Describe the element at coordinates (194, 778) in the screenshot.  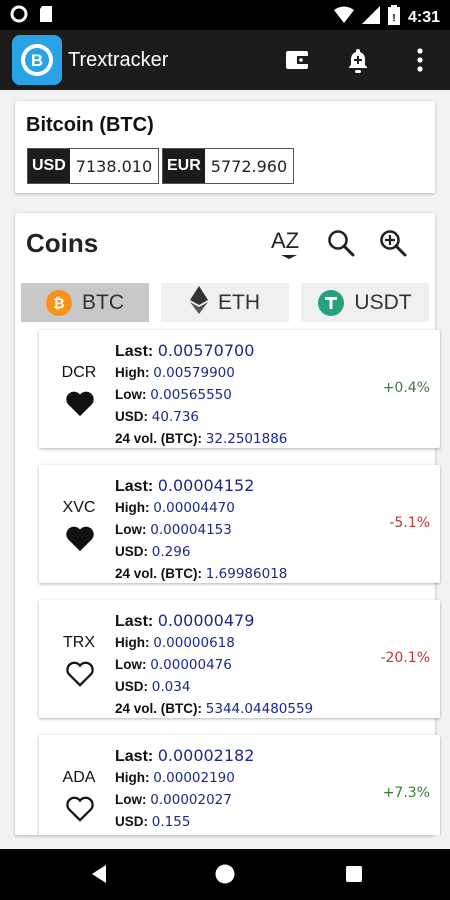
I see `high-price: 0.00002190` at that location.